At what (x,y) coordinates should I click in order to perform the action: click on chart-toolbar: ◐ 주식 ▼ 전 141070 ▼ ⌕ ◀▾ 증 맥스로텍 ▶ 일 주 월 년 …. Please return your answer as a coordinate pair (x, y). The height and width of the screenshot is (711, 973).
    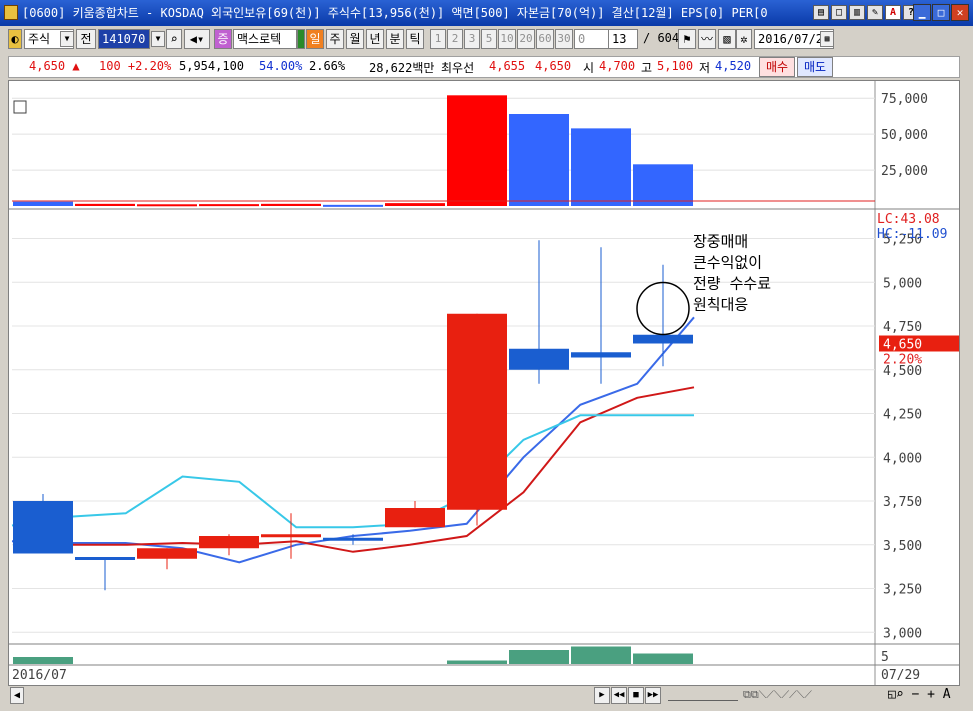
    Looking at the image, I should click on (484, 40).